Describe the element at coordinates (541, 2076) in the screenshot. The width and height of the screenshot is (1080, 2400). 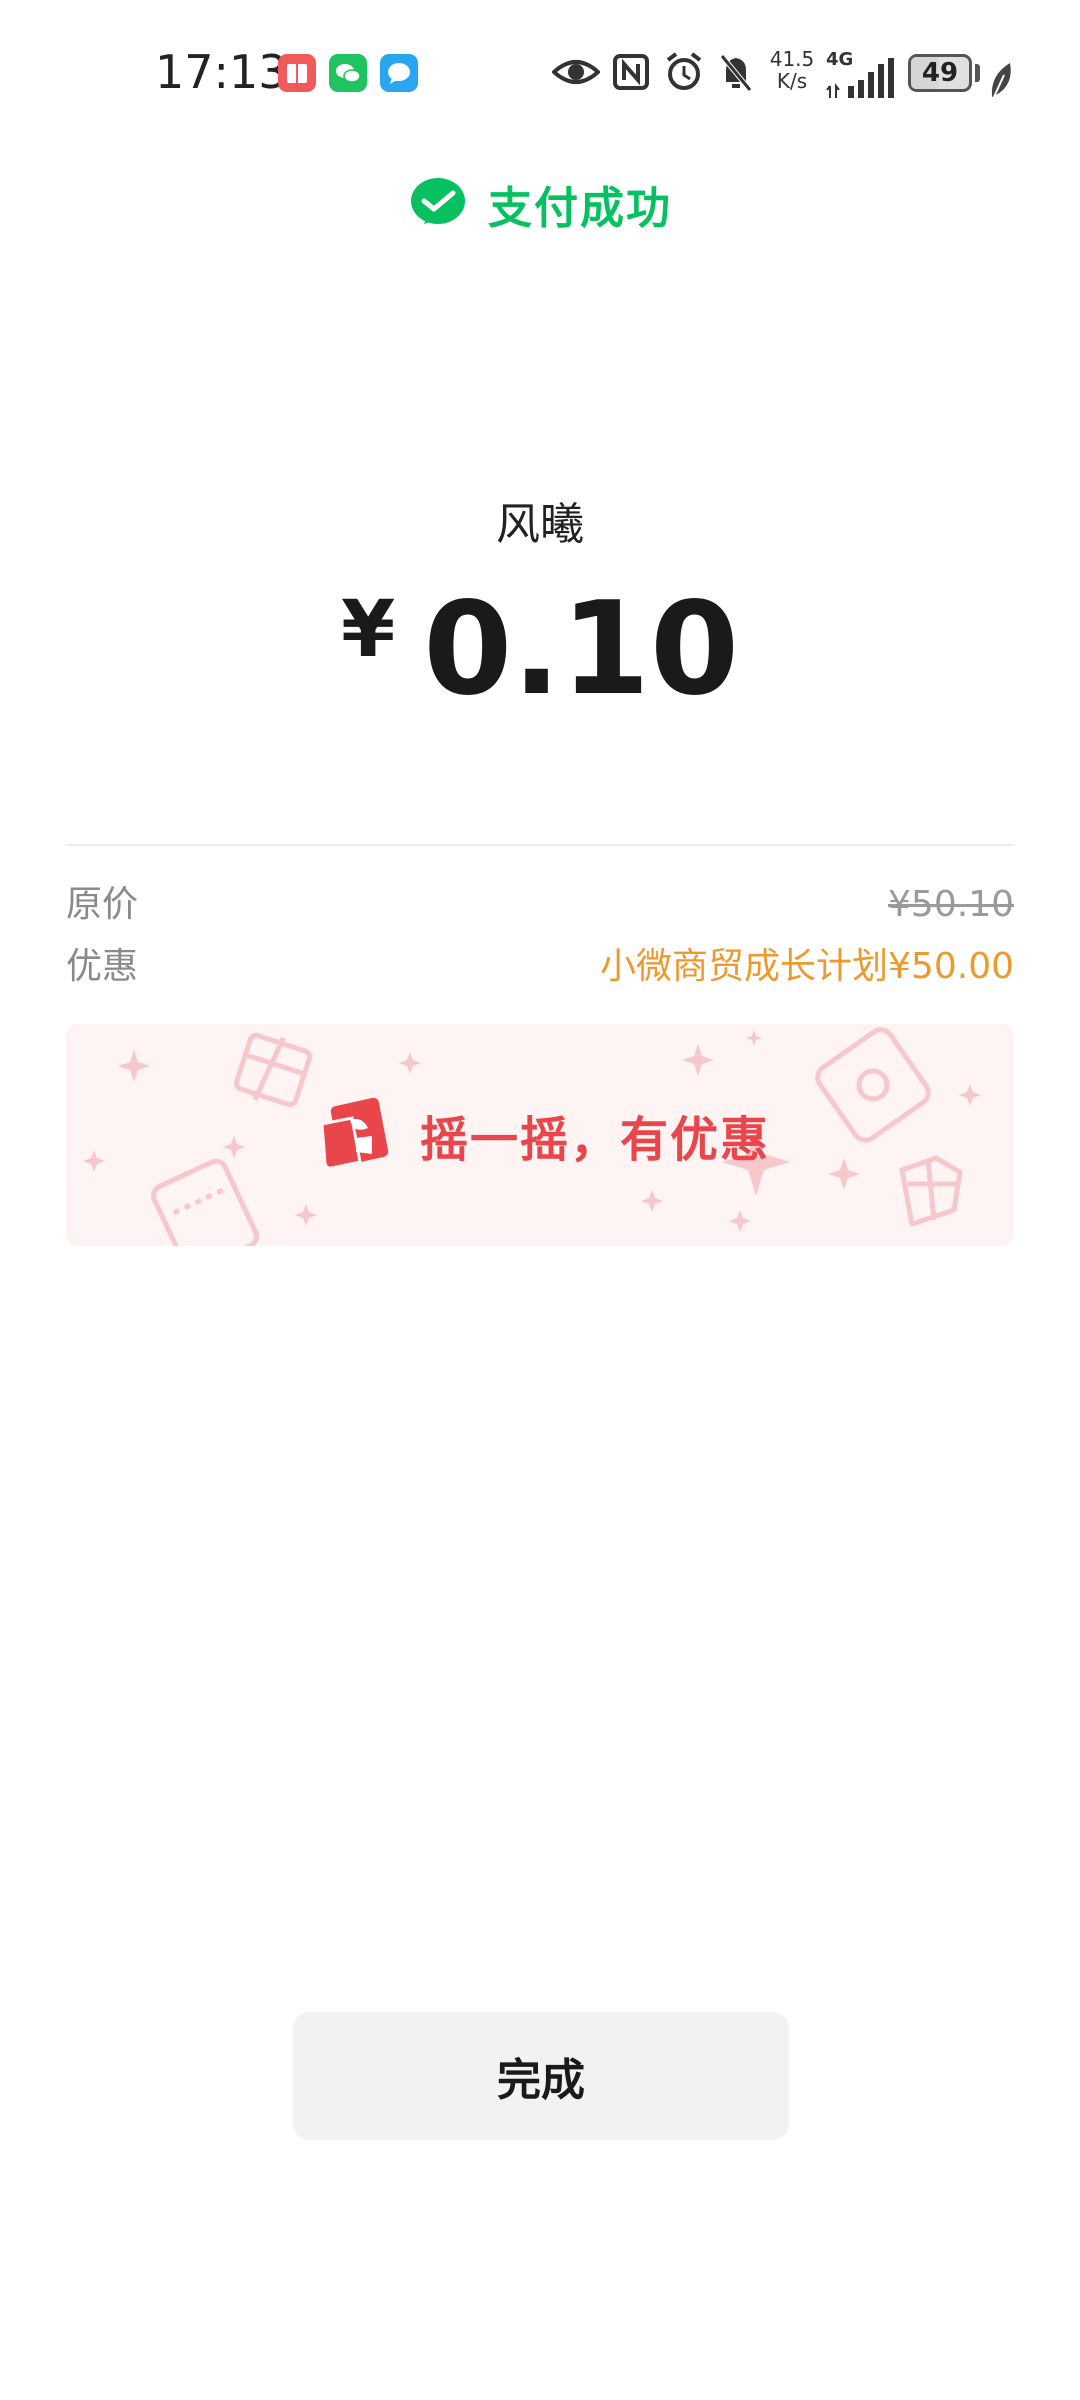
I see `done-button: 完成` at that location.